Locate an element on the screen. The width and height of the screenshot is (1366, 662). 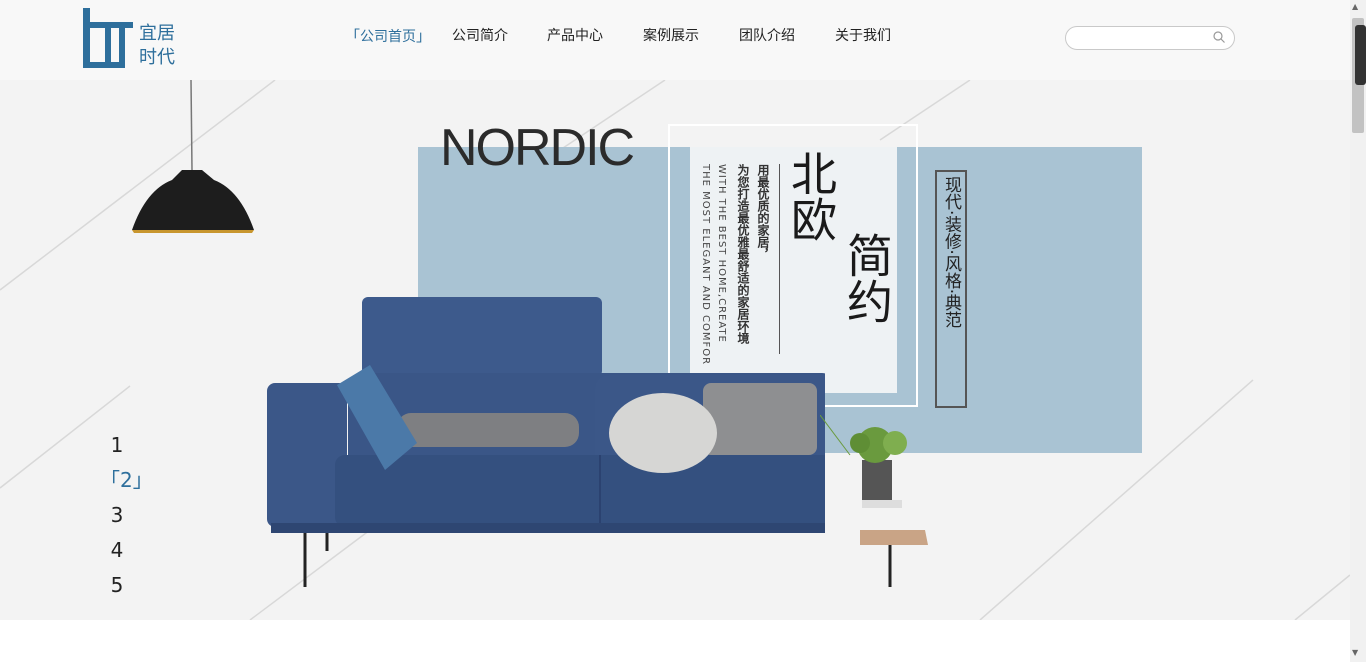
logo-icon is located at coordinates (138, 40).